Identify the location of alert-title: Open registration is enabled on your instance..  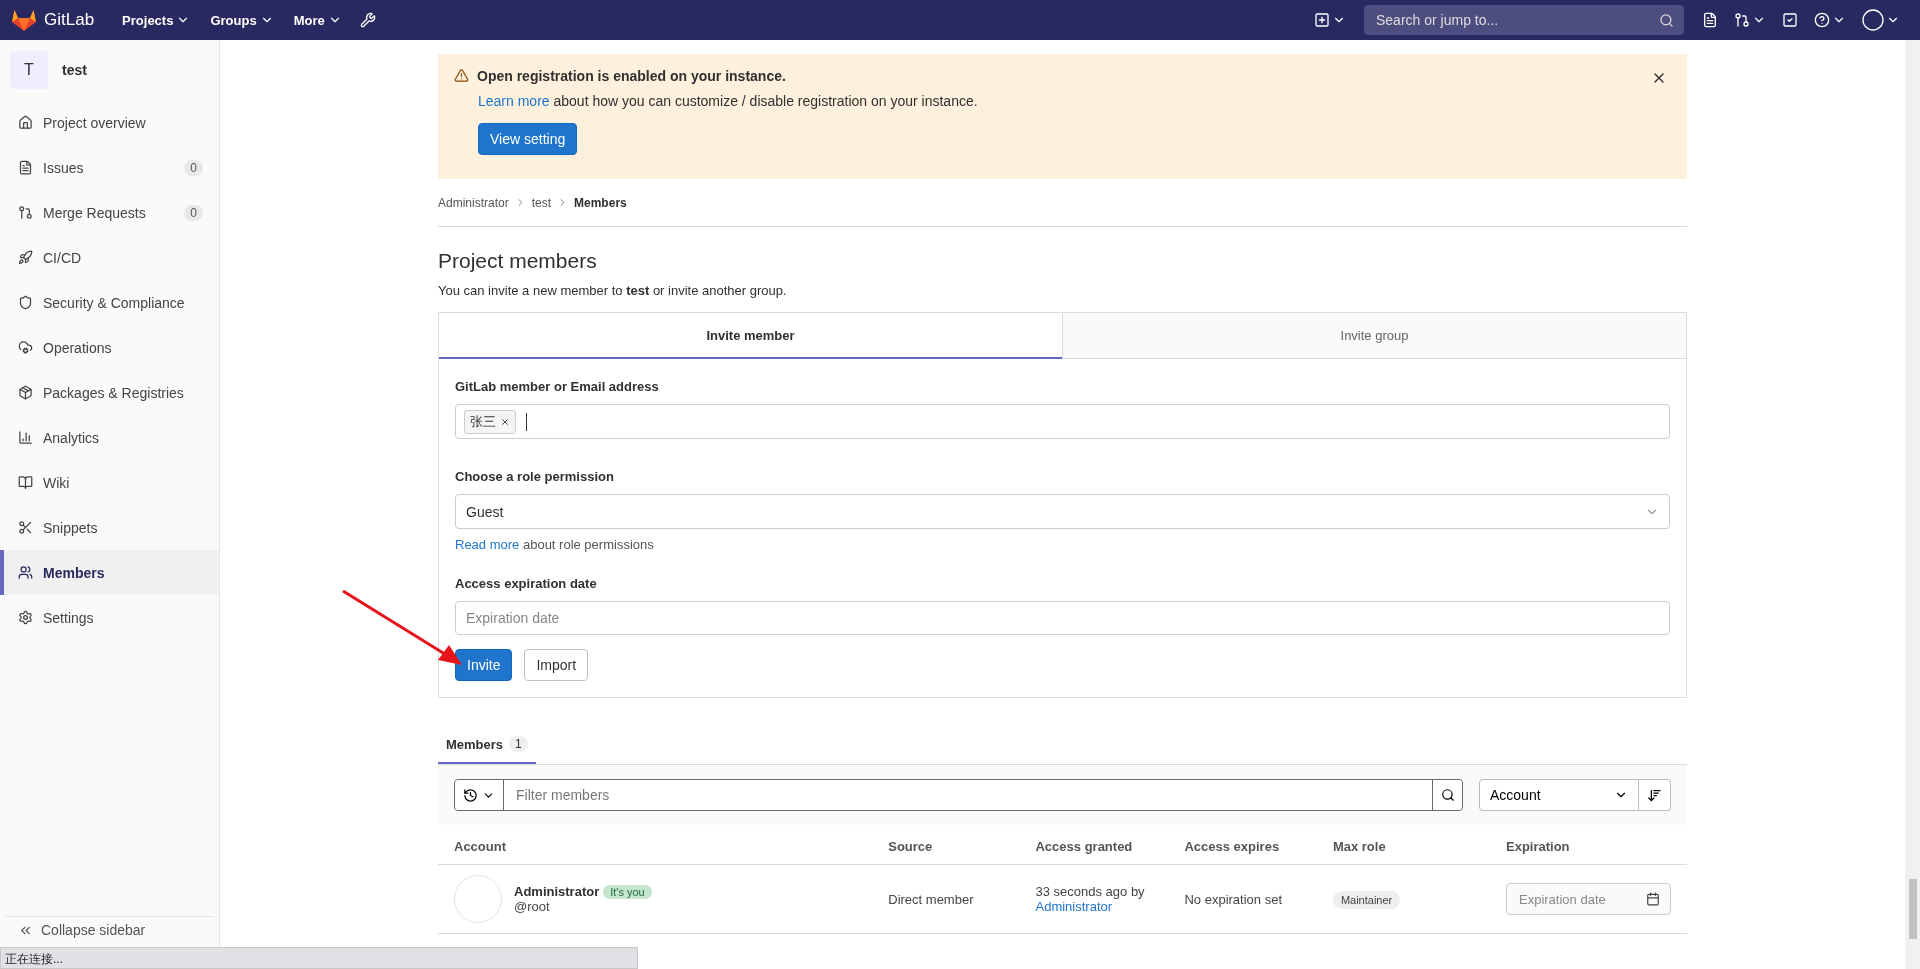
(631, 76).